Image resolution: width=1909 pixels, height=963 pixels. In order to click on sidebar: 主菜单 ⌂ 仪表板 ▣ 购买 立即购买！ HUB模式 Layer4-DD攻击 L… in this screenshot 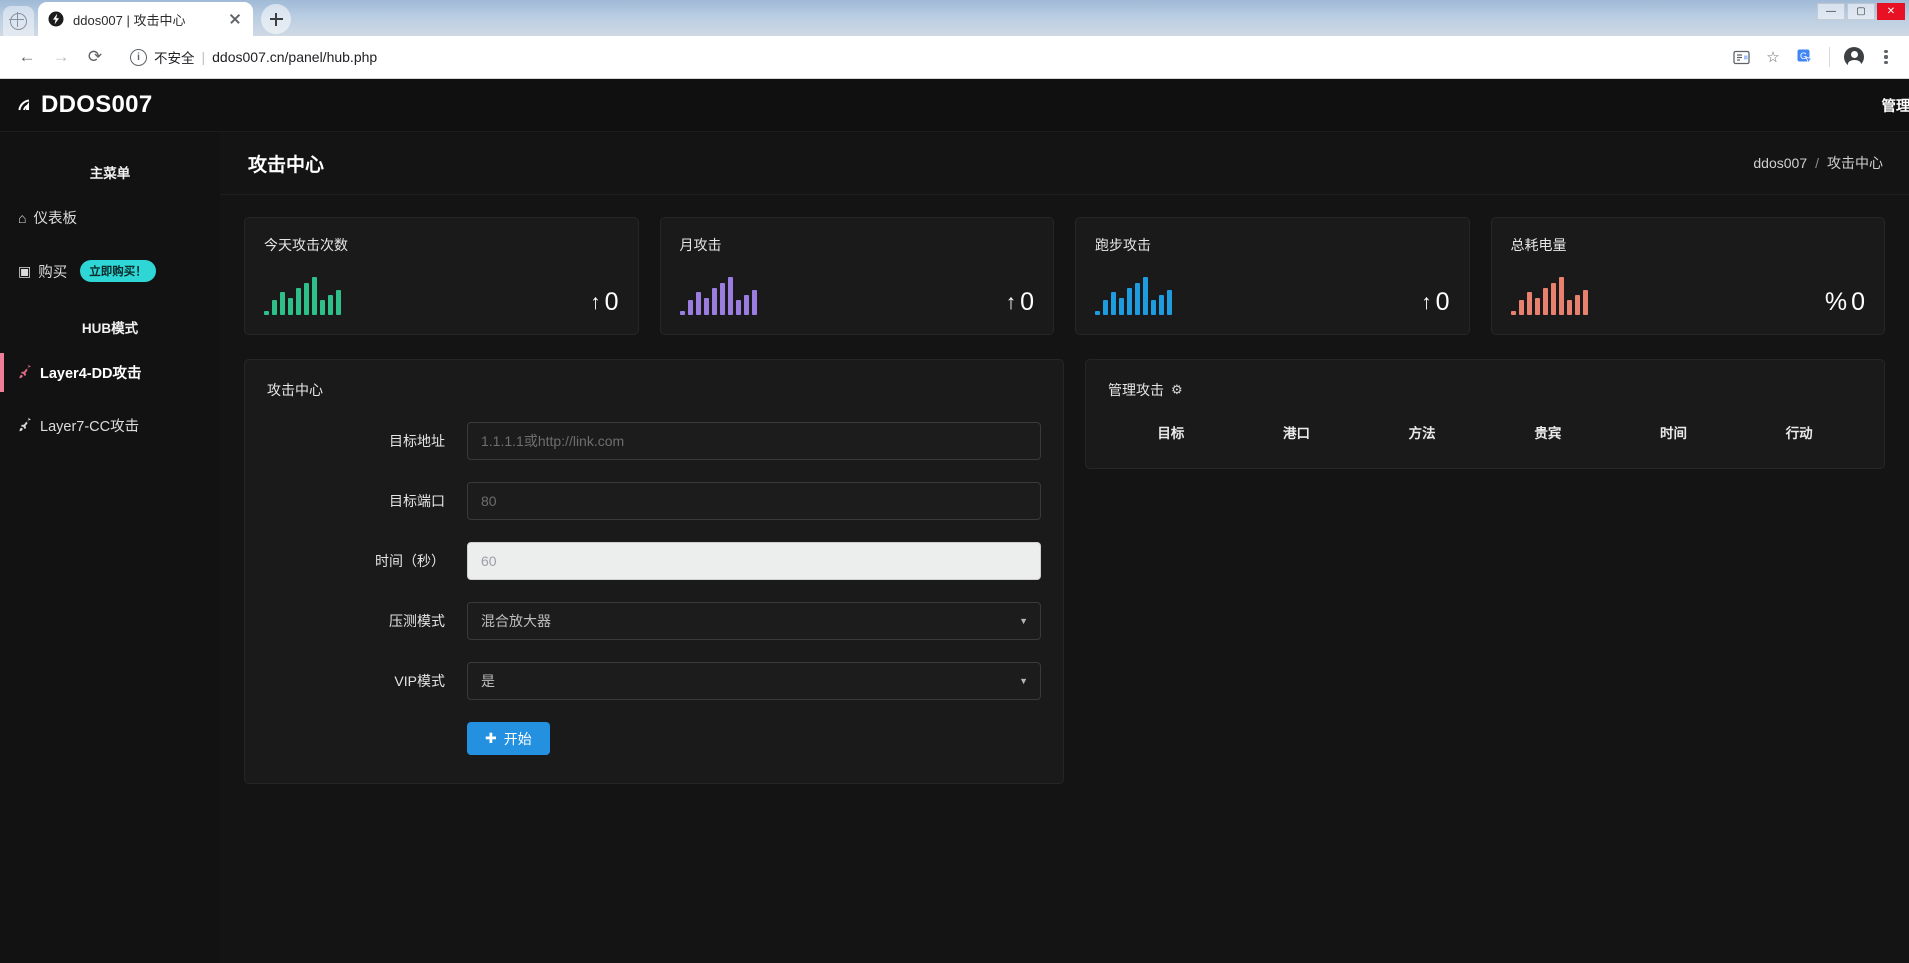, I will do `click(110, 547)`.